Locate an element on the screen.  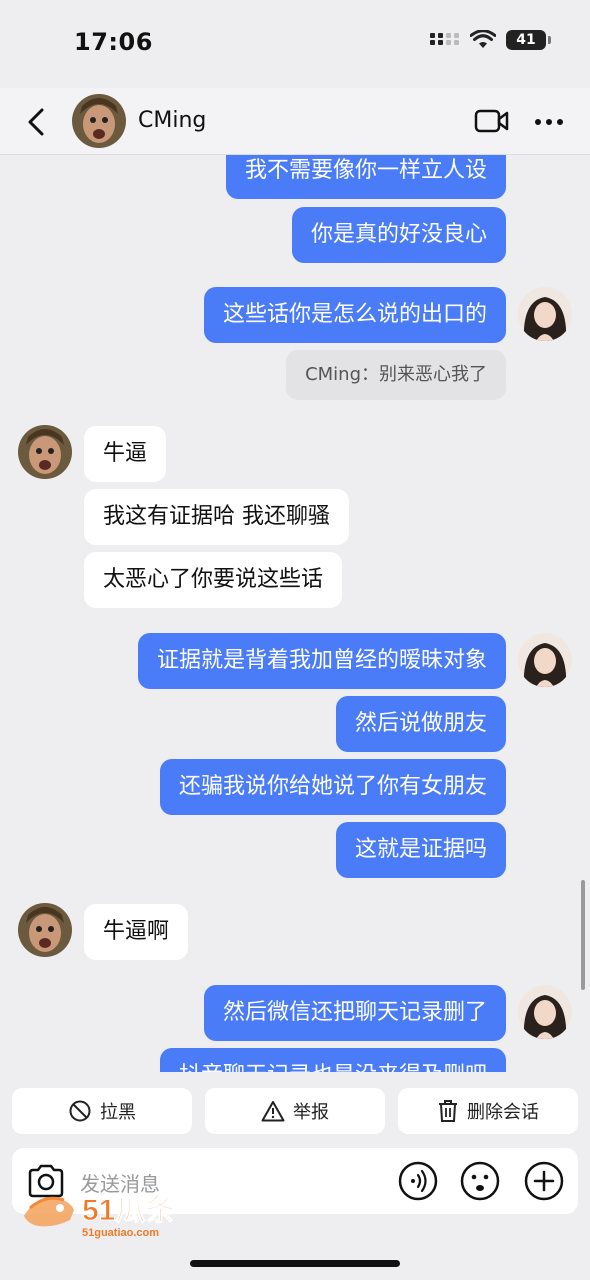
message-bubble-outgoing: 你是真的好没良心 is located at coordinates (398, 235).